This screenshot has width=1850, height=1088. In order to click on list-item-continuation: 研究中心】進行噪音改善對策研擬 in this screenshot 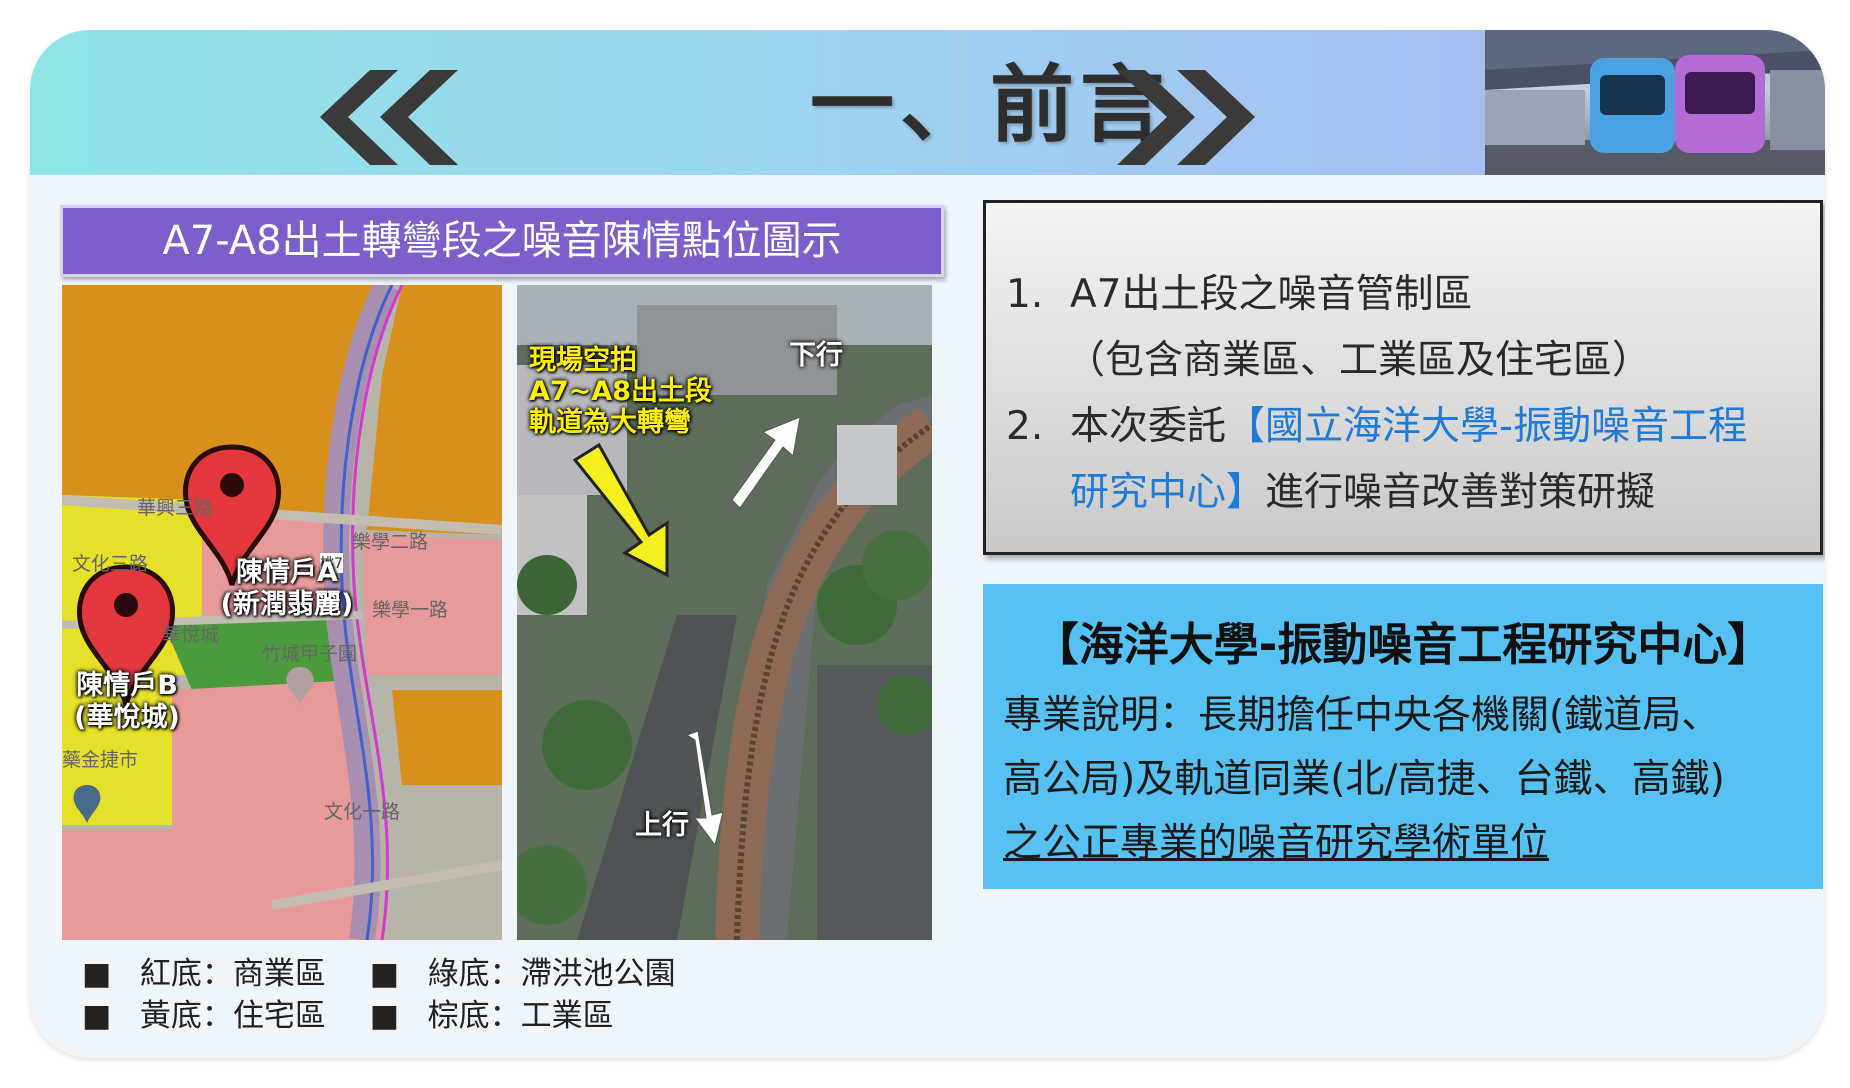, I will do `click(1362, 489)`.